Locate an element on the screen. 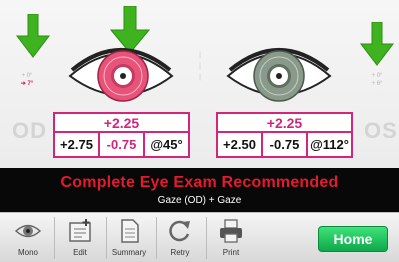  od-gaze-line2: ➔ 7° is located at coordinates (27, 84).